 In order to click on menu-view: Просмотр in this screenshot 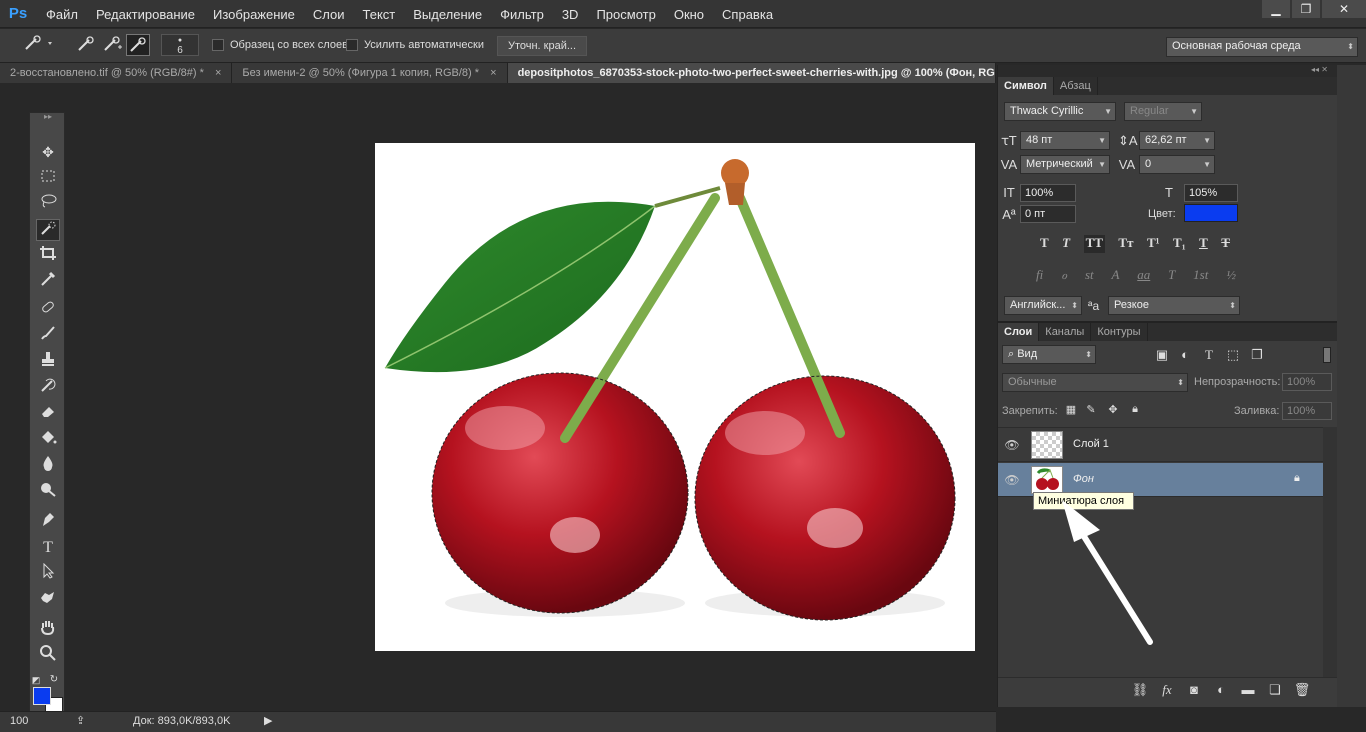, I will do `click(625, 14)`.